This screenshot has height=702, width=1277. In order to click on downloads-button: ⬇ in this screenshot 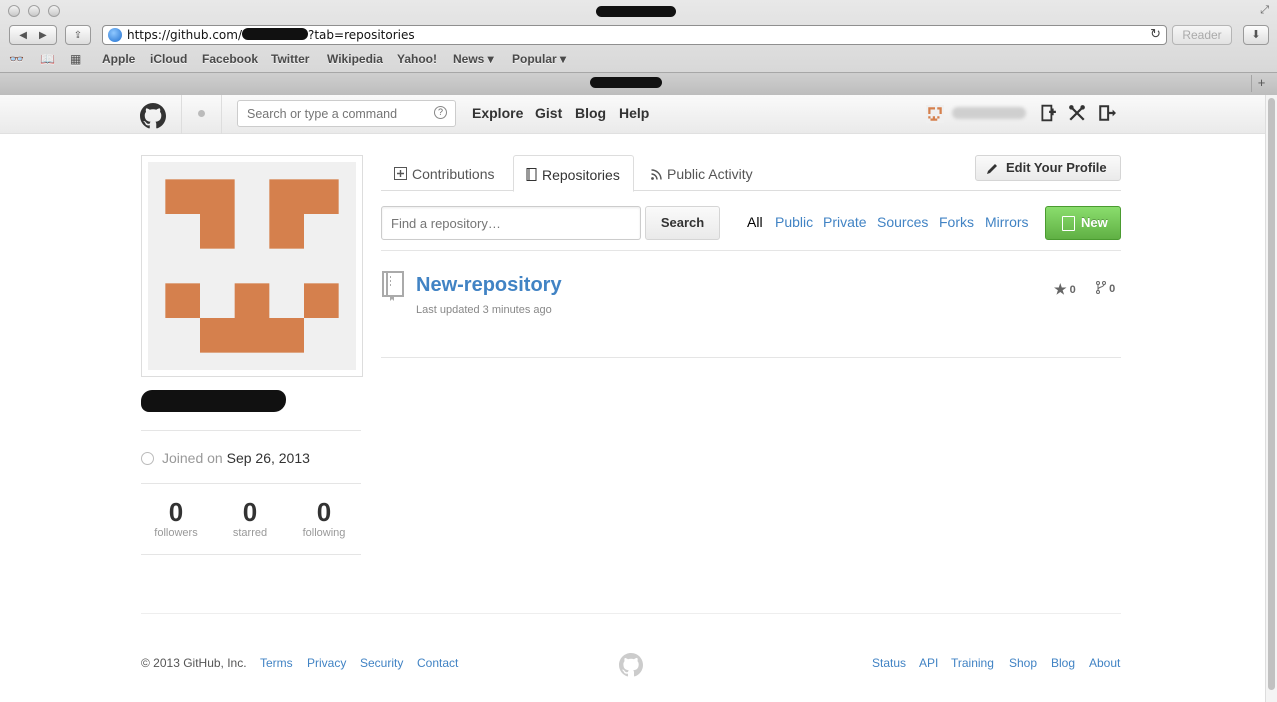, I will do `click(1256, 35)`.